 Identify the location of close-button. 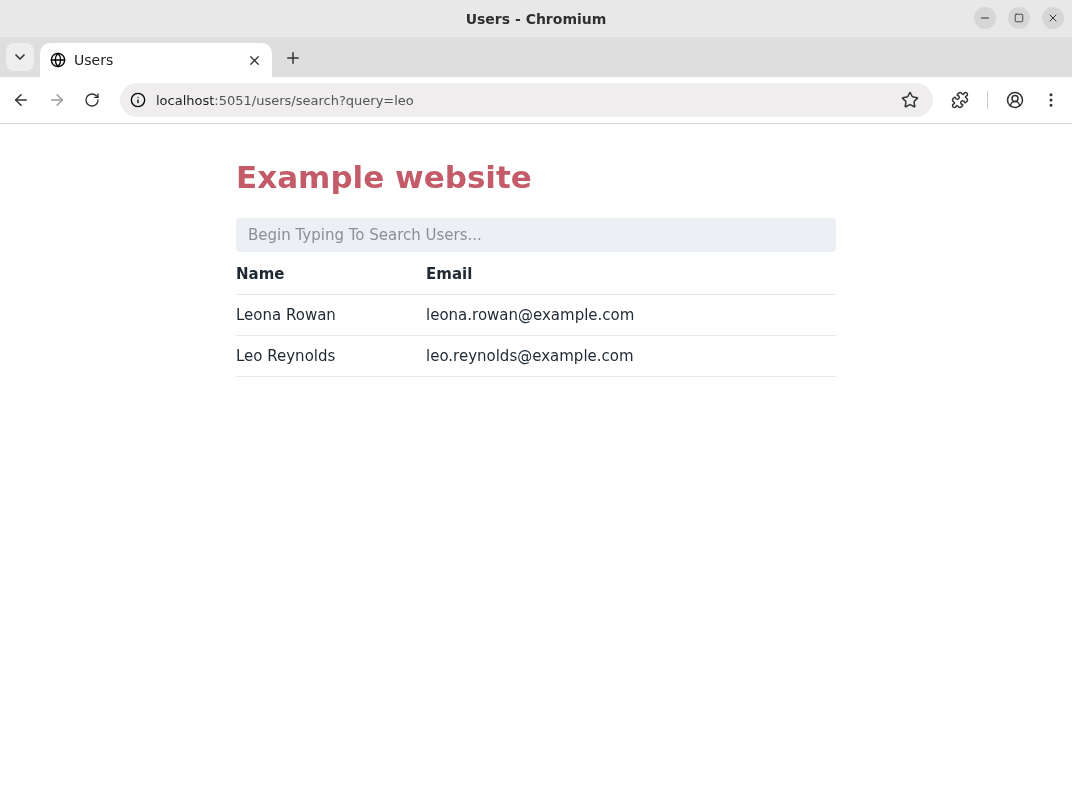
(1053, 18).